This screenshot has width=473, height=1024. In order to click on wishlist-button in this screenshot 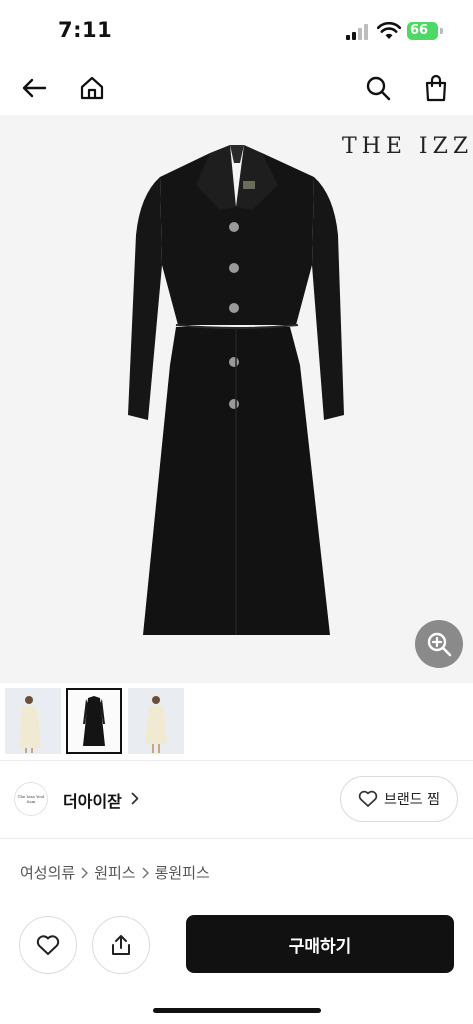, I will do `click(48, 945)`.